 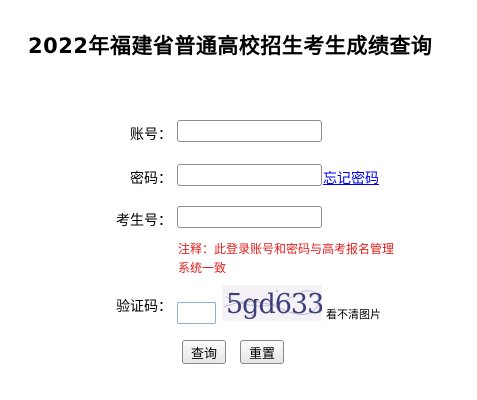 What do you see at coordinates (230, 46) in the screenshot?
I see `page-title: 2022年福建省普通高校招生考生成绩查询` at bounding box center [230, 46].